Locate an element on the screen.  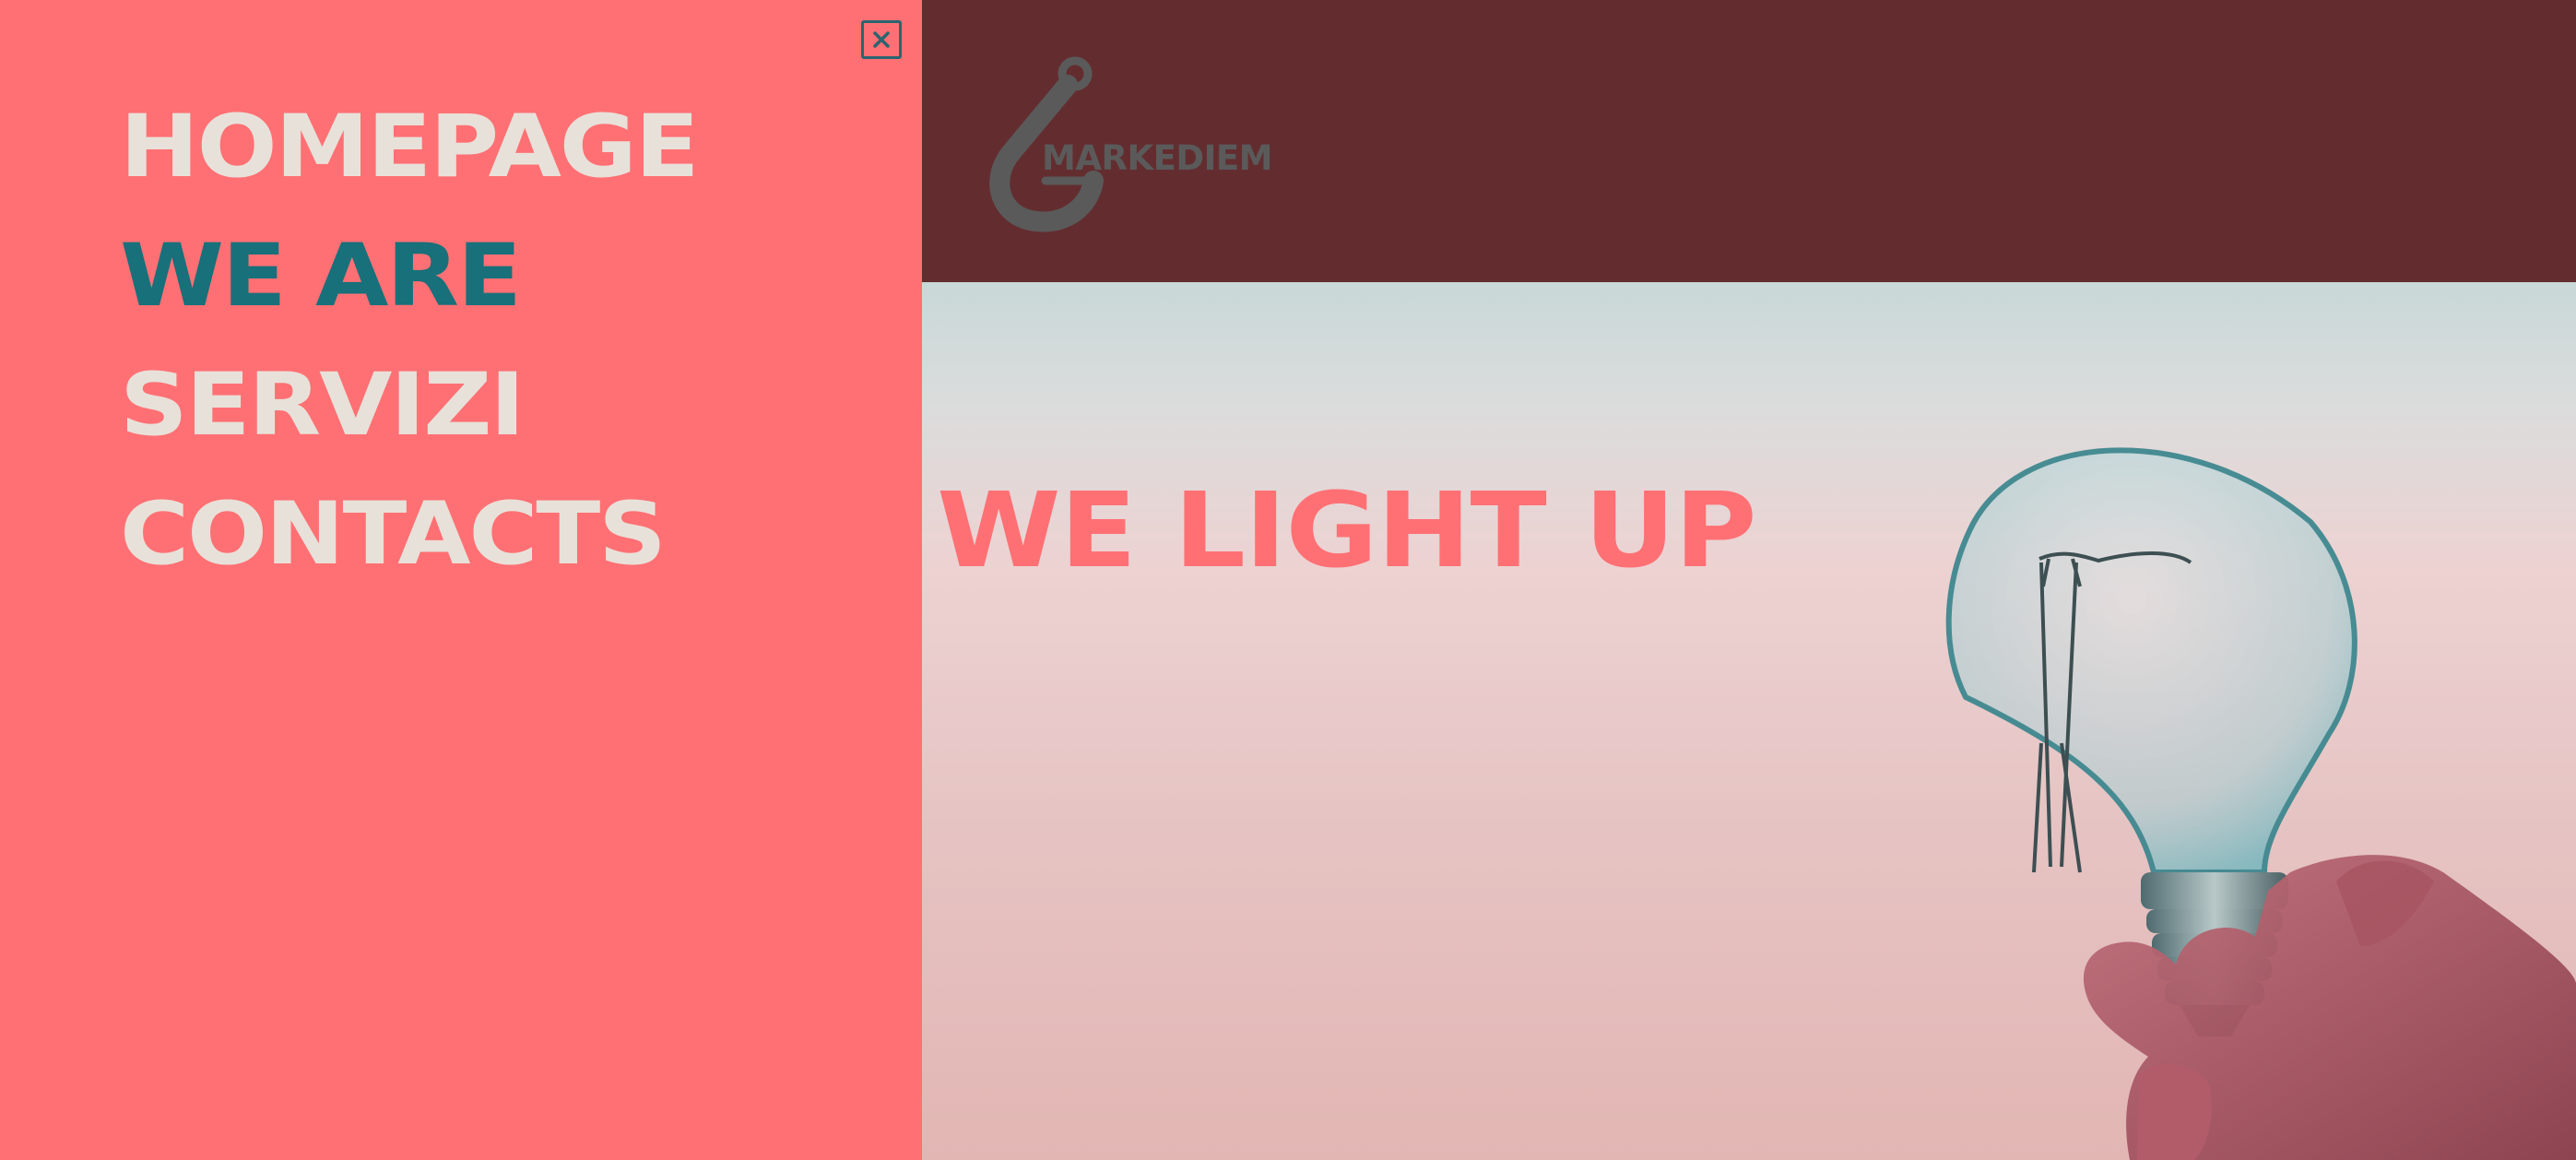
menu-item-servizi: SERVIZI is located at coordinates (408, 422).